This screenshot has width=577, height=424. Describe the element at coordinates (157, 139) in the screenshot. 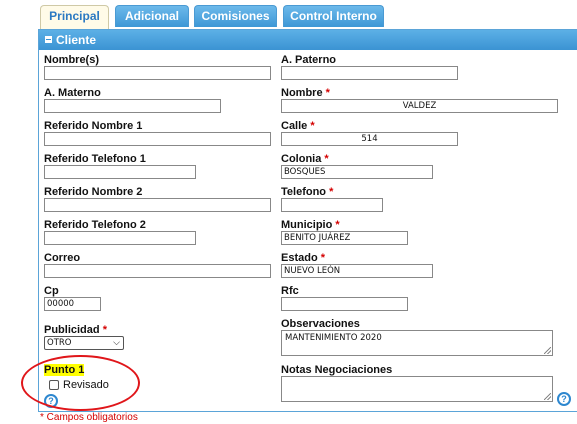

I see `ref-nombre1-input` at that location.